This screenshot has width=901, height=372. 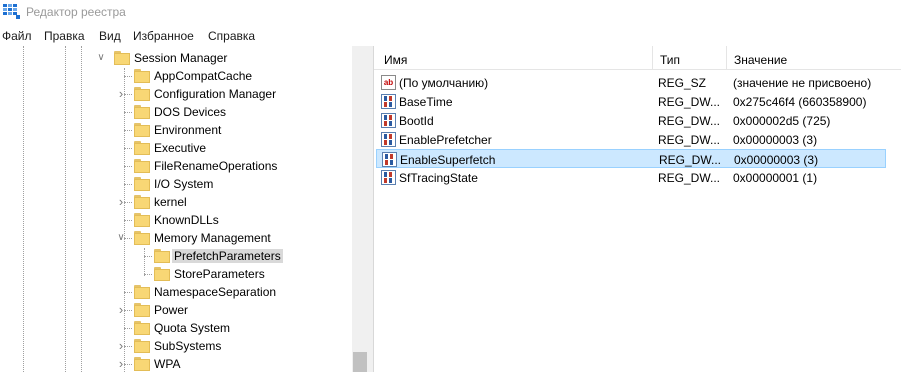 I want to click on value-row: BootId REG_DW... 0x000002d5 (725), so click(x=631, y=120).